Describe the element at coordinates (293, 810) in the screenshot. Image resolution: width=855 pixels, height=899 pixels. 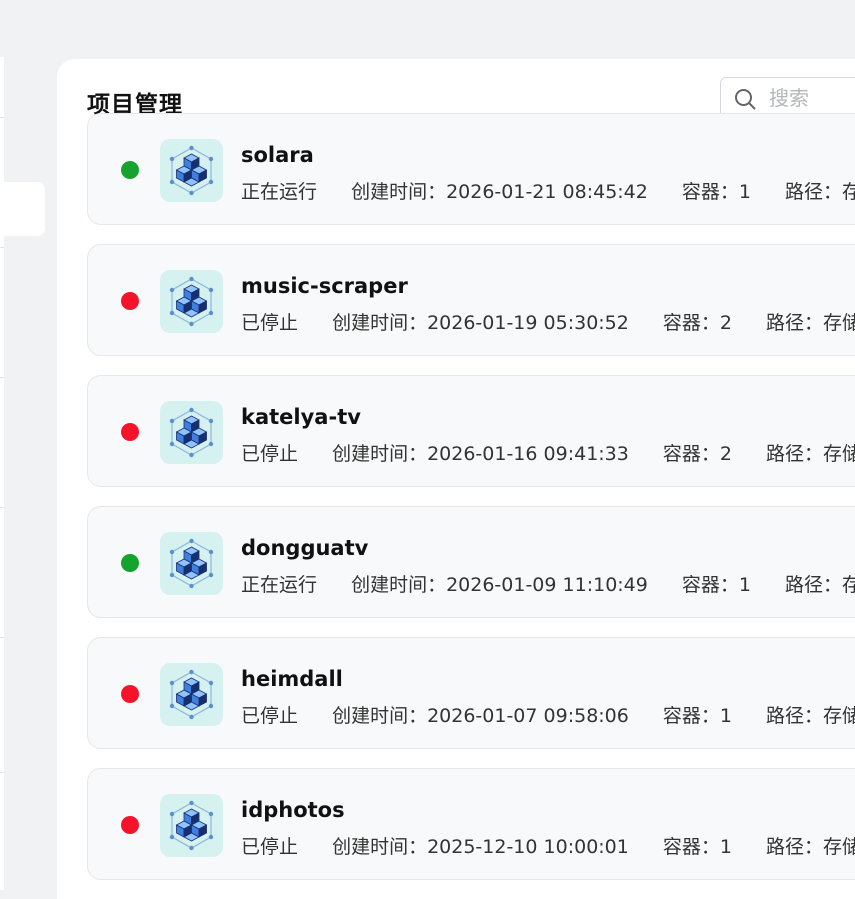
I see `project-name: idphotos` at that location.